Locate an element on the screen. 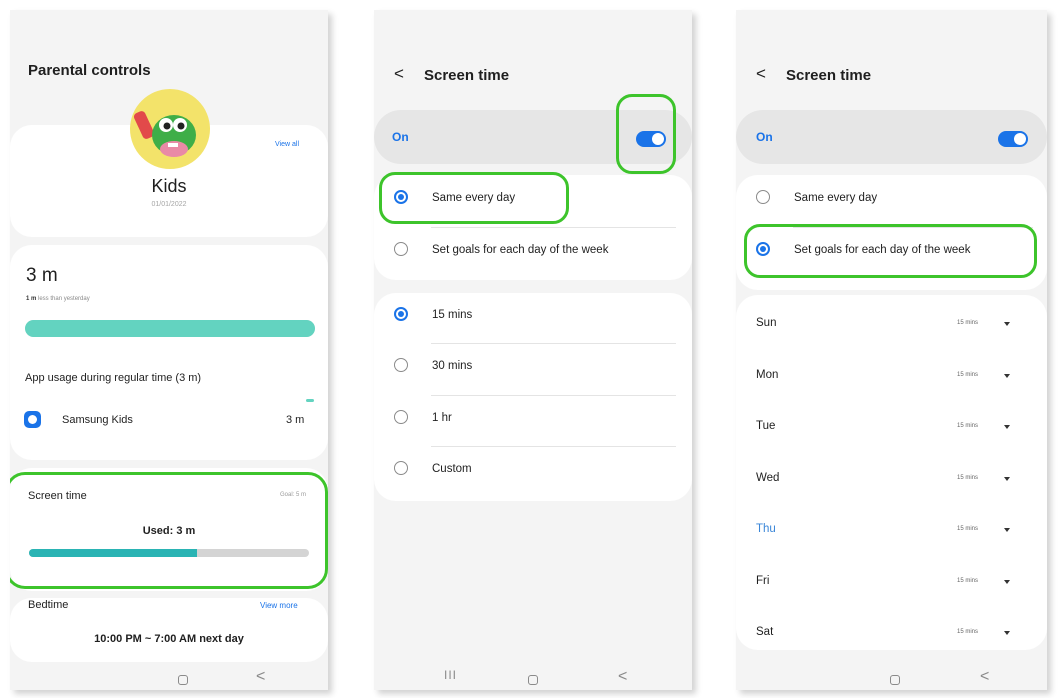 This screenshot has height=698, width=1058. radio-15-mins is located at coordinates (401, 314).